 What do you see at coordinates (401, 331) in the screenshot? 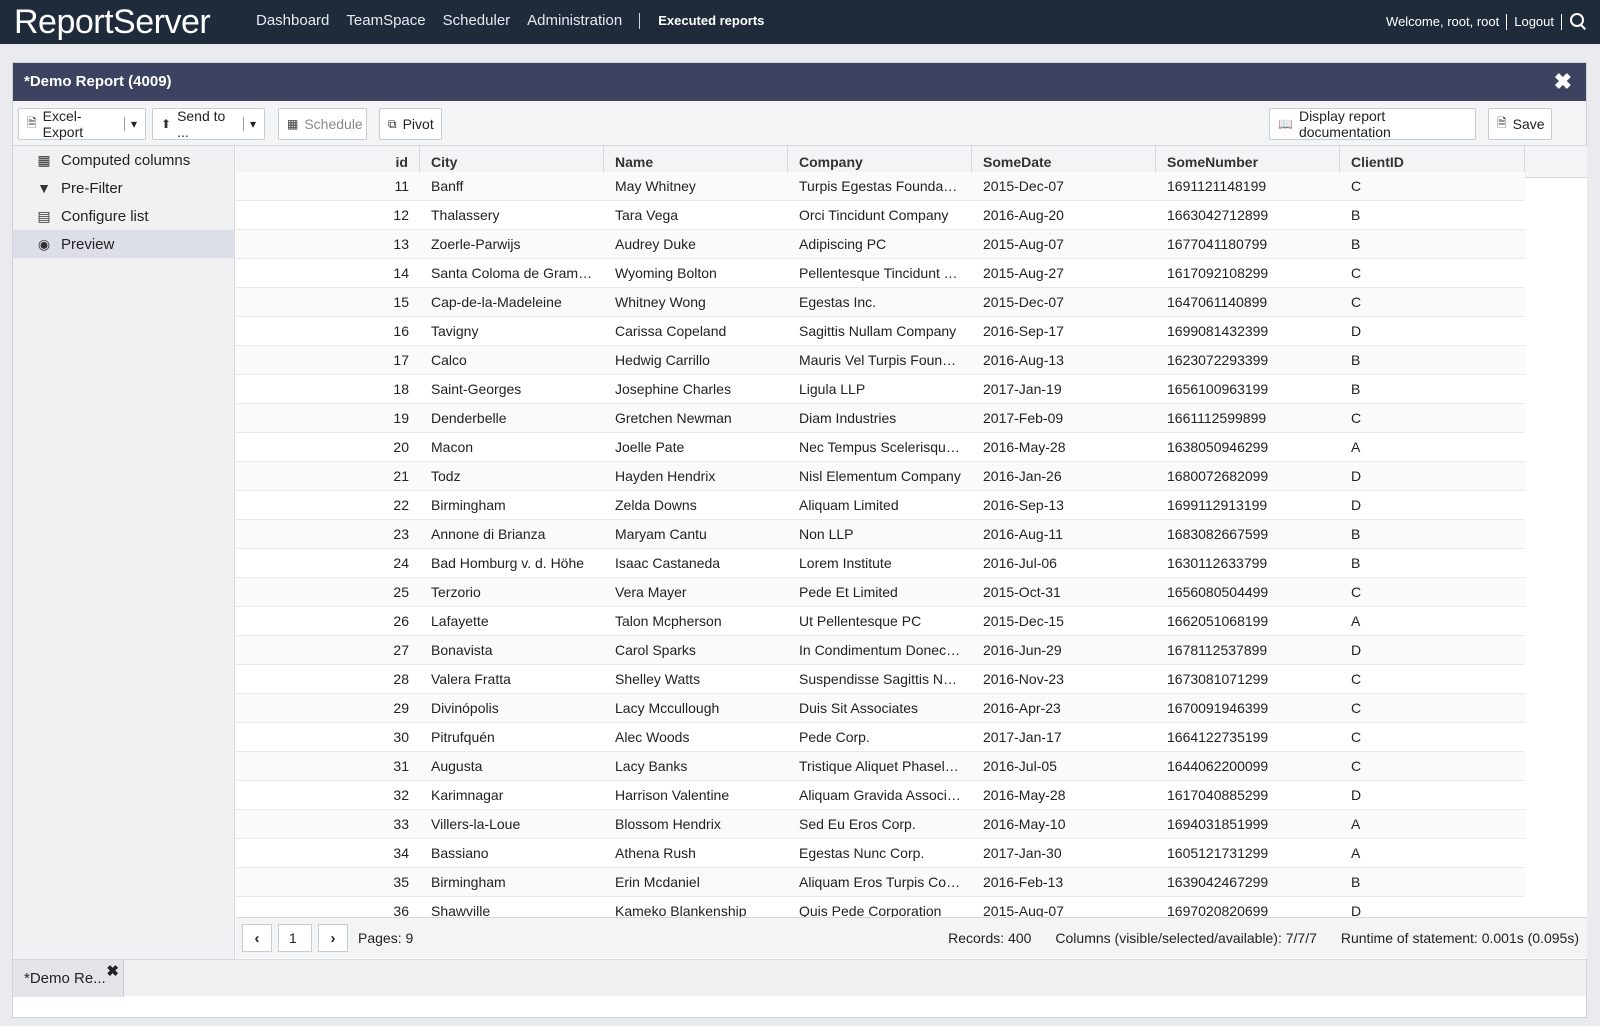
I see `table-cell: 16` at bounding box center [401, 331].